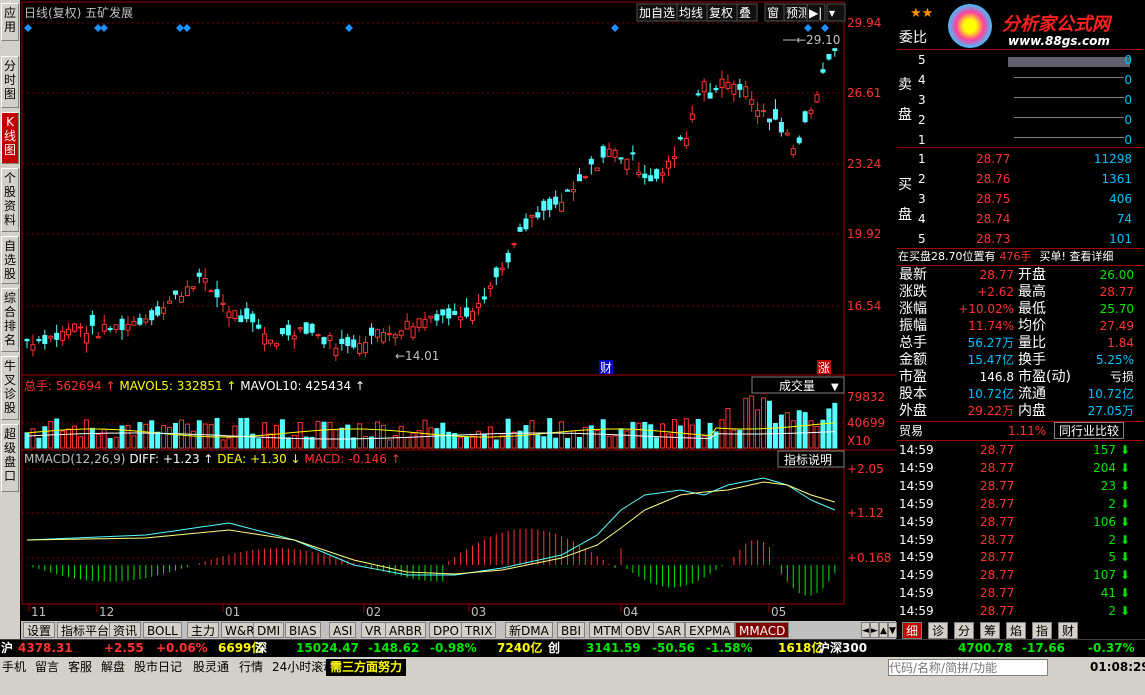  Describe the element at coordinates (10, 320) in the screenshot. I see `left-tab-5: 综合排名` at that location.